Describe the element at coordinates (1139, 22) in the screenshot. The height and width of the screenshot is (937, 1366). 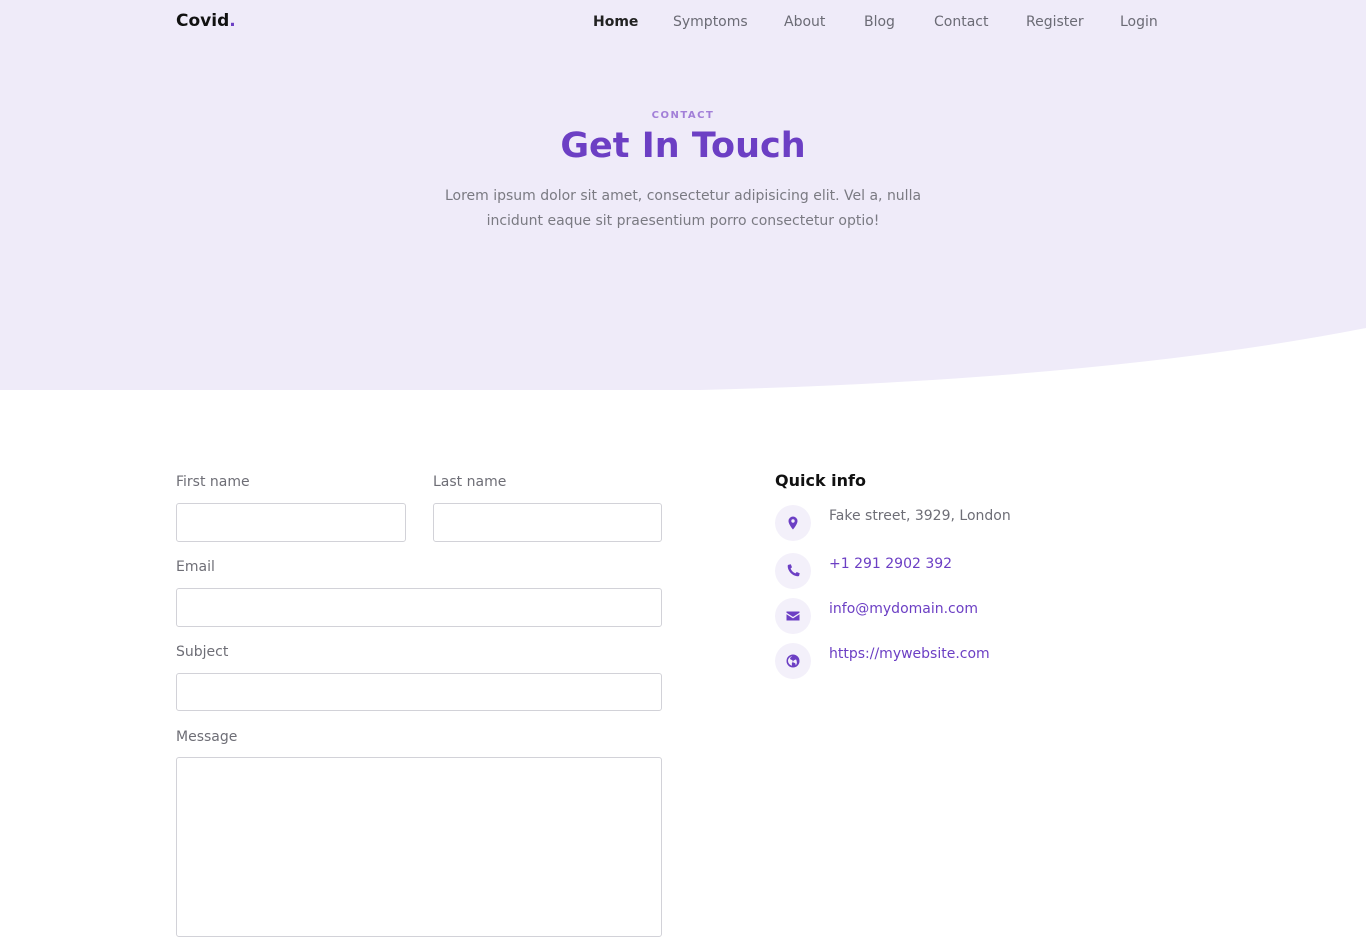
I see `nav-login: Login` at that location.